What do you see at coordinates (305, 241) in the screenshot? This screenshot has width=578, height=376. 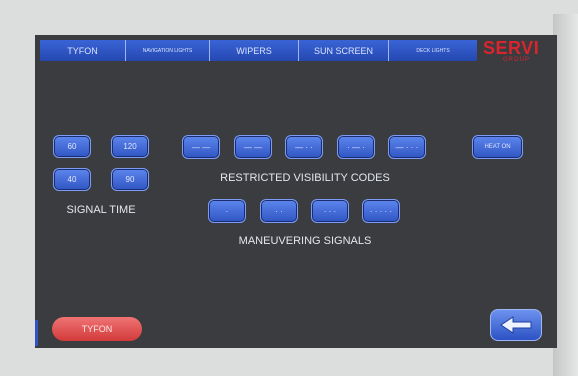 I see `maneuvering-signals-label: MANEUVERING SIGNALS` at bounding box center [305, 241].